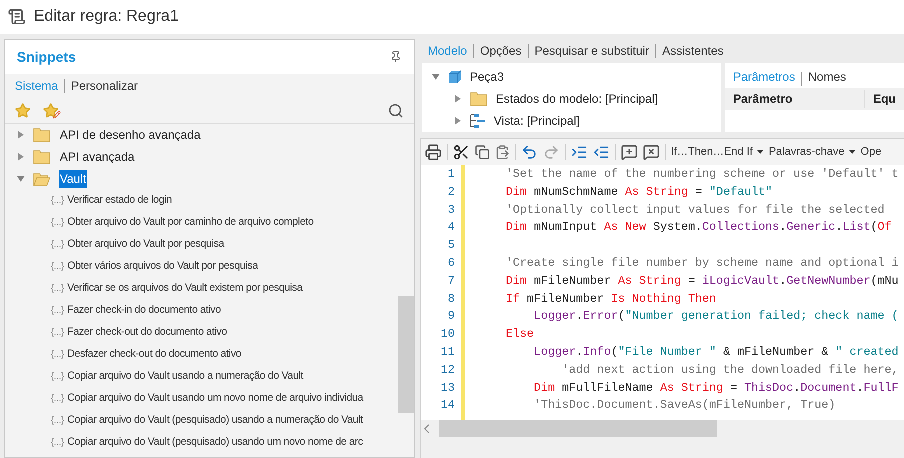 This screenshot has width=904, height=458. I want to click on tab: Parâmetros, so click(764, 77).